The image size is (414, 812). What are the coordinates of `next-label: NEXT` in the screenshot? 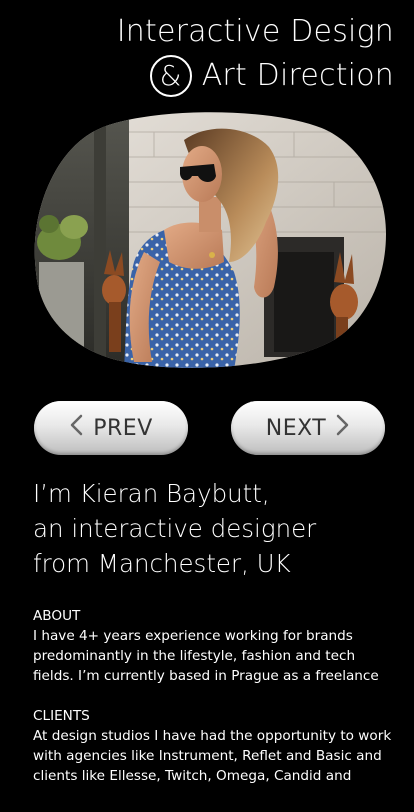 It's located at (296, 428).